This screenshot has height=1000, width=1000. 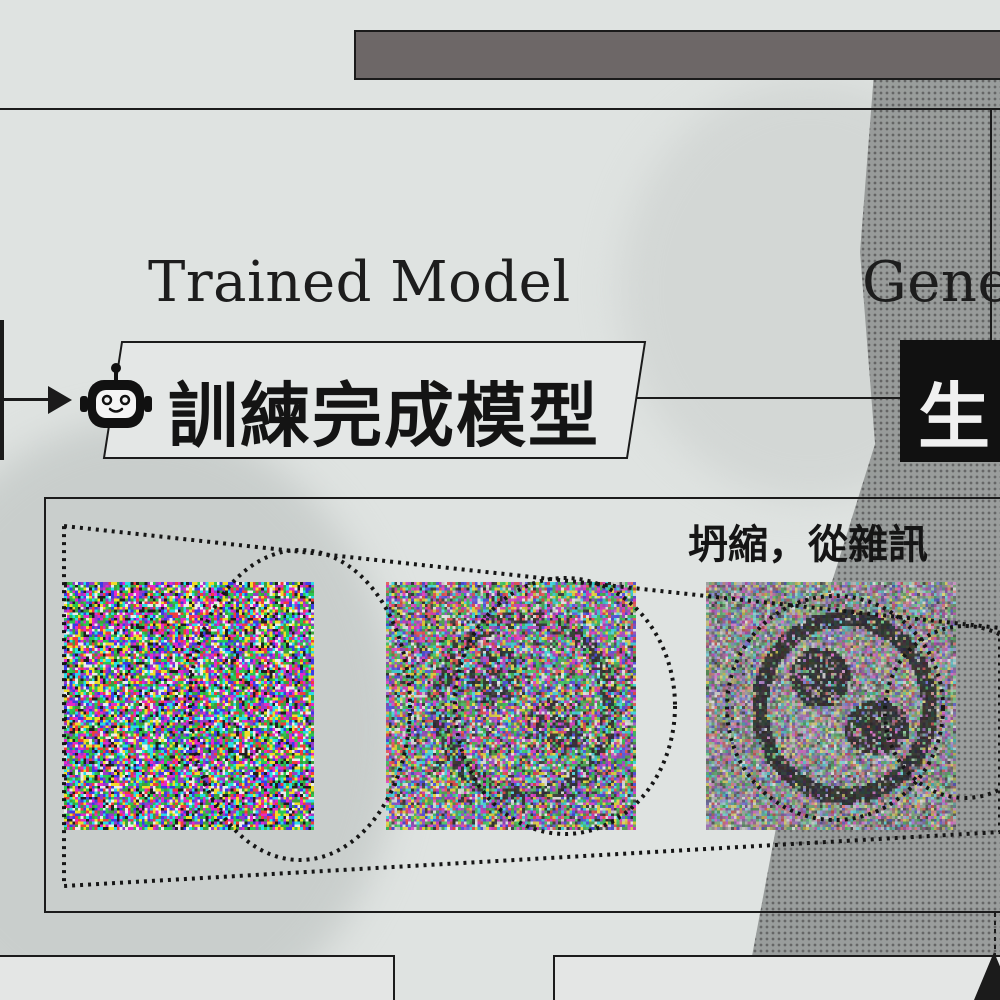 I want to click on bottom-right-box, so click(x=776, y=977).